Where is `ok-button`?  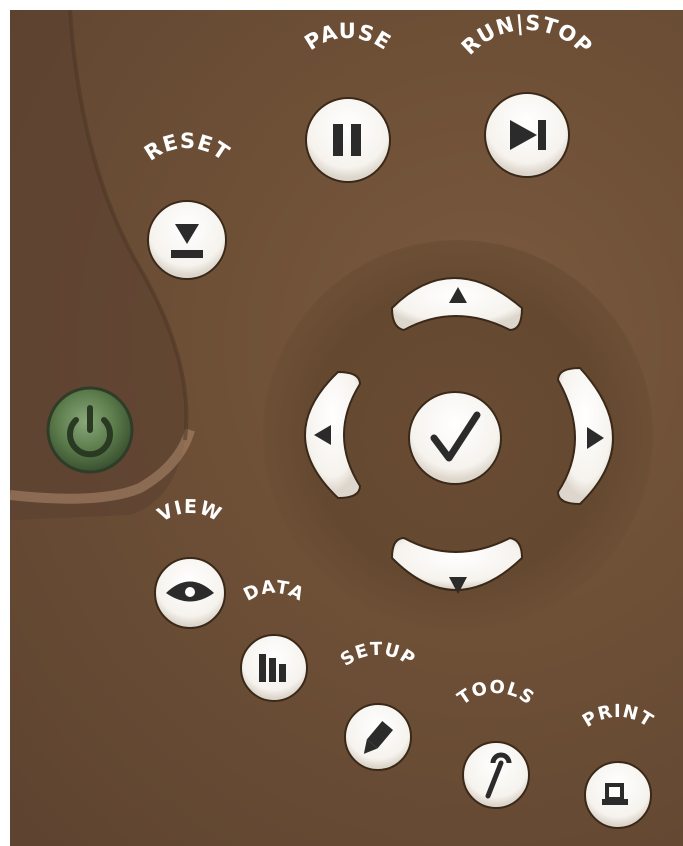
ok-button is located at coordinates (455, 438).